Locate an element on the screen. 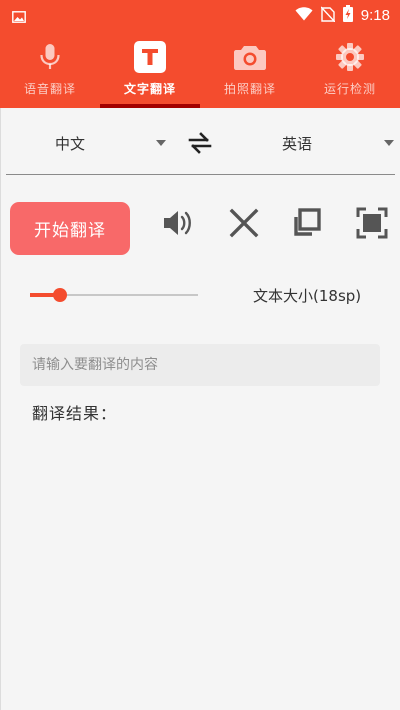 Image resolution: width=400 pixels, height=710 pixels. target-language-select: 英语 is located at coordinates (297, 143).